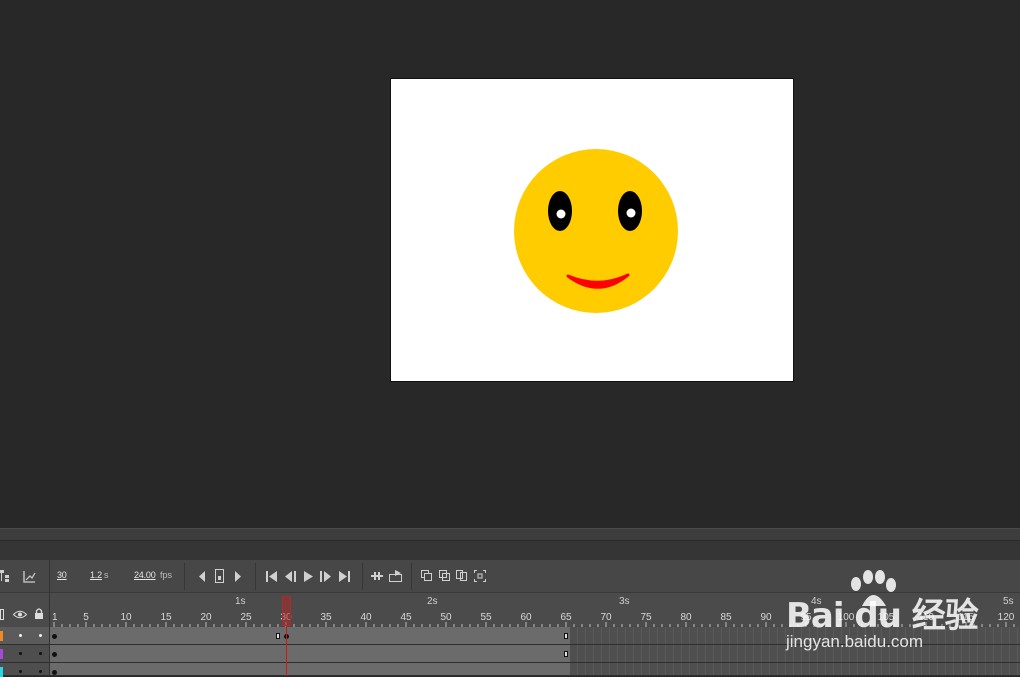 The height and width of the screenshot is (677, 1020). Describe the element at coordinates (444, 575) in the screenshot. I see `onion-skin-outlines-icon` at that location.